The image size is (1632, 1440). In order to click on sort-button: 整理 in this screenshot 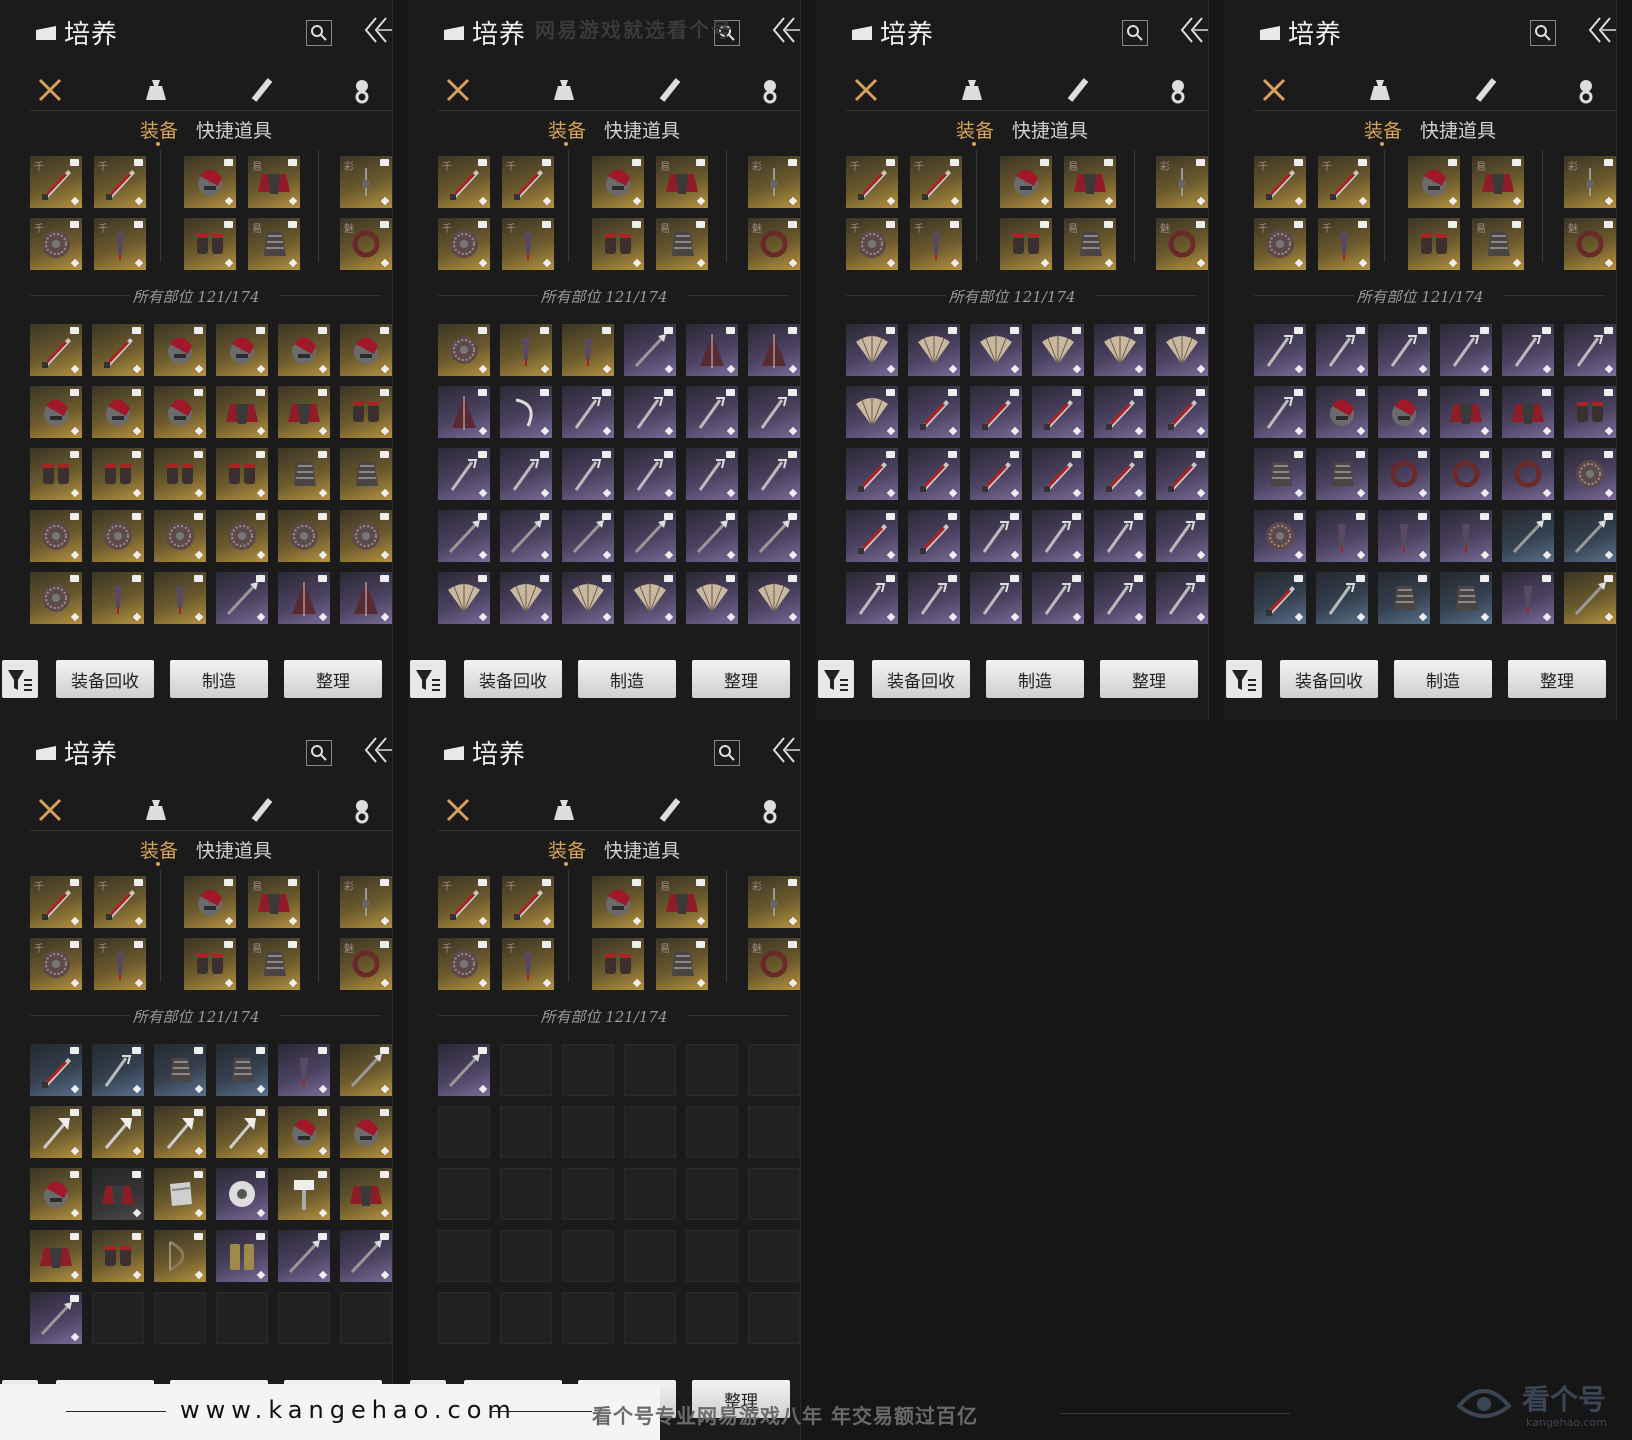, I will do `click(333, 679)`.